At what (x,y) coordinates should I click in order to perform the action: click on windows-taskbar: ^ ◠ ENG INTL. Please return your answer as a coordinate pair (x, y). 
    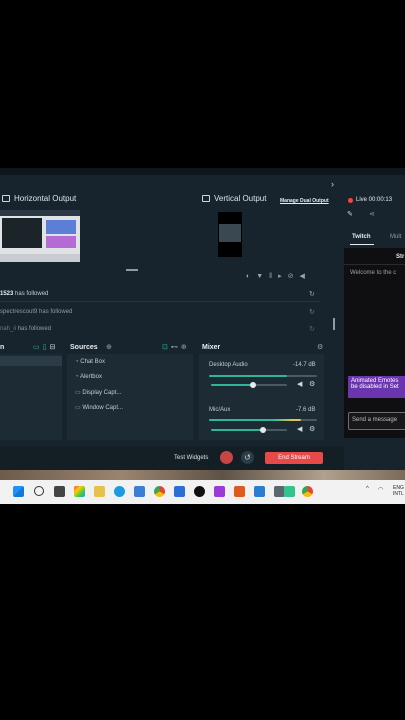
    Looking at the image, I should click on (202, 492).